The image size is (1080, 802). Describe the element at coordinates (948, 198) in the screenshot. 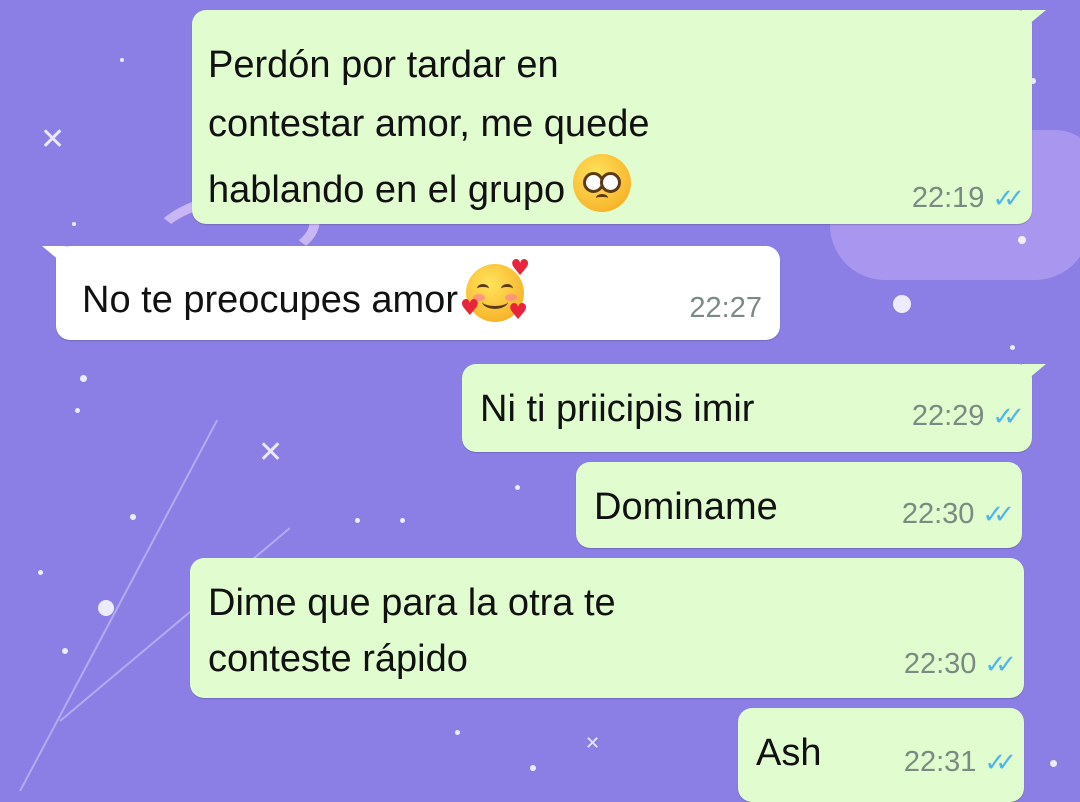

I see `message-time: 22:19` at that location.